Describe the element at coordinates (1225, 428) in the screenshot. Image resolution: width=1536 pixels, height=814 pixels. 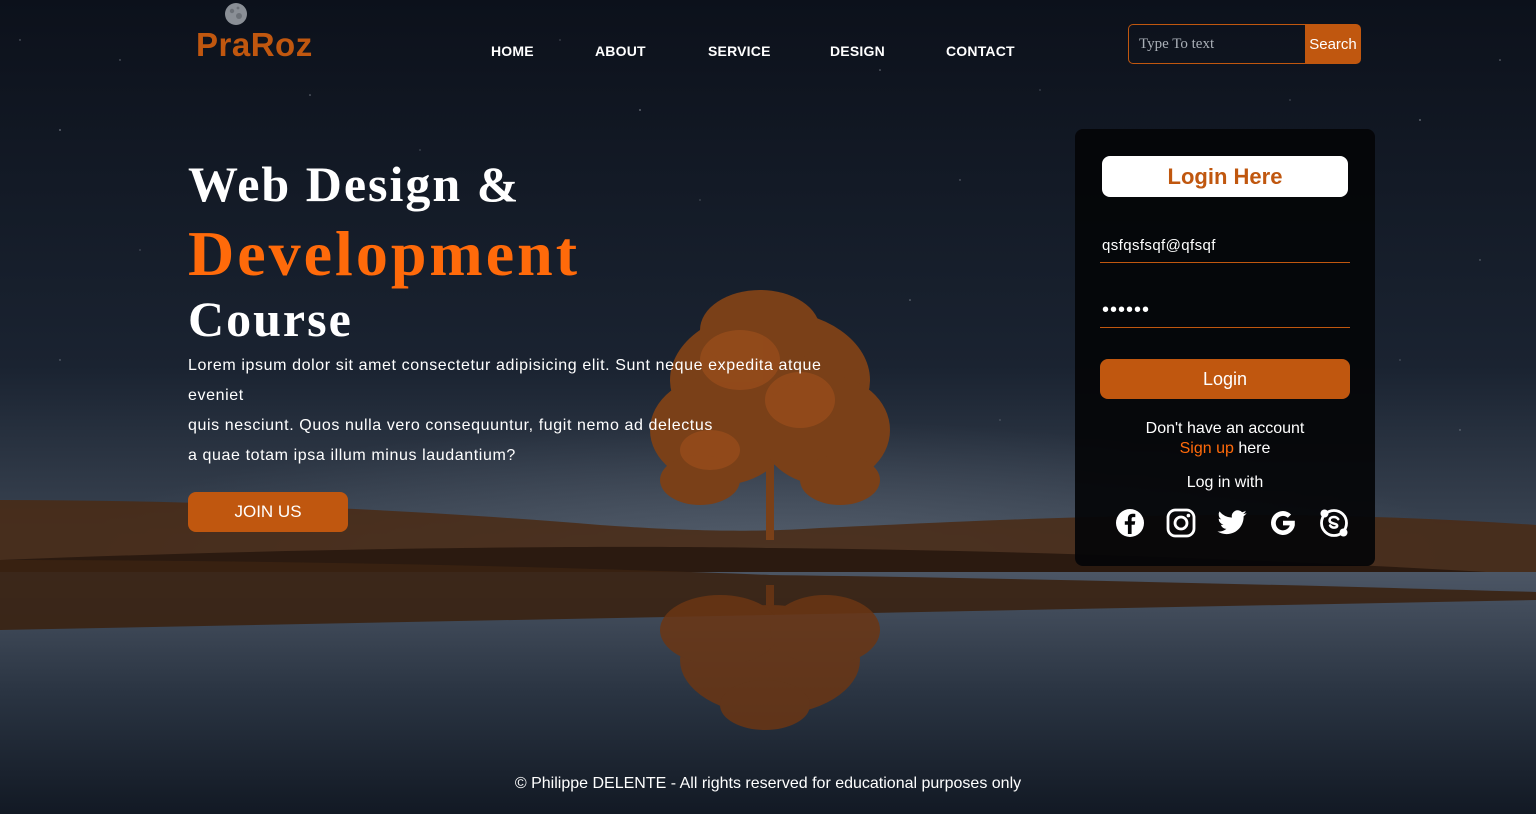
I see `no-account-text: Don't have an account` at that location.